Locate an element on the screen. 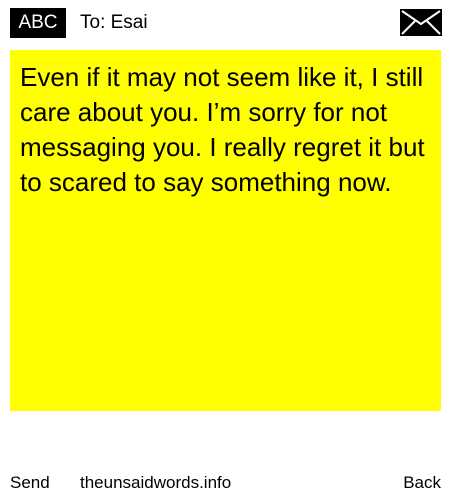 The width and height of the screenshot is (450, 500). bottom-bar: Send theunsaidwords.info Back is located at coordinates (225, 485).